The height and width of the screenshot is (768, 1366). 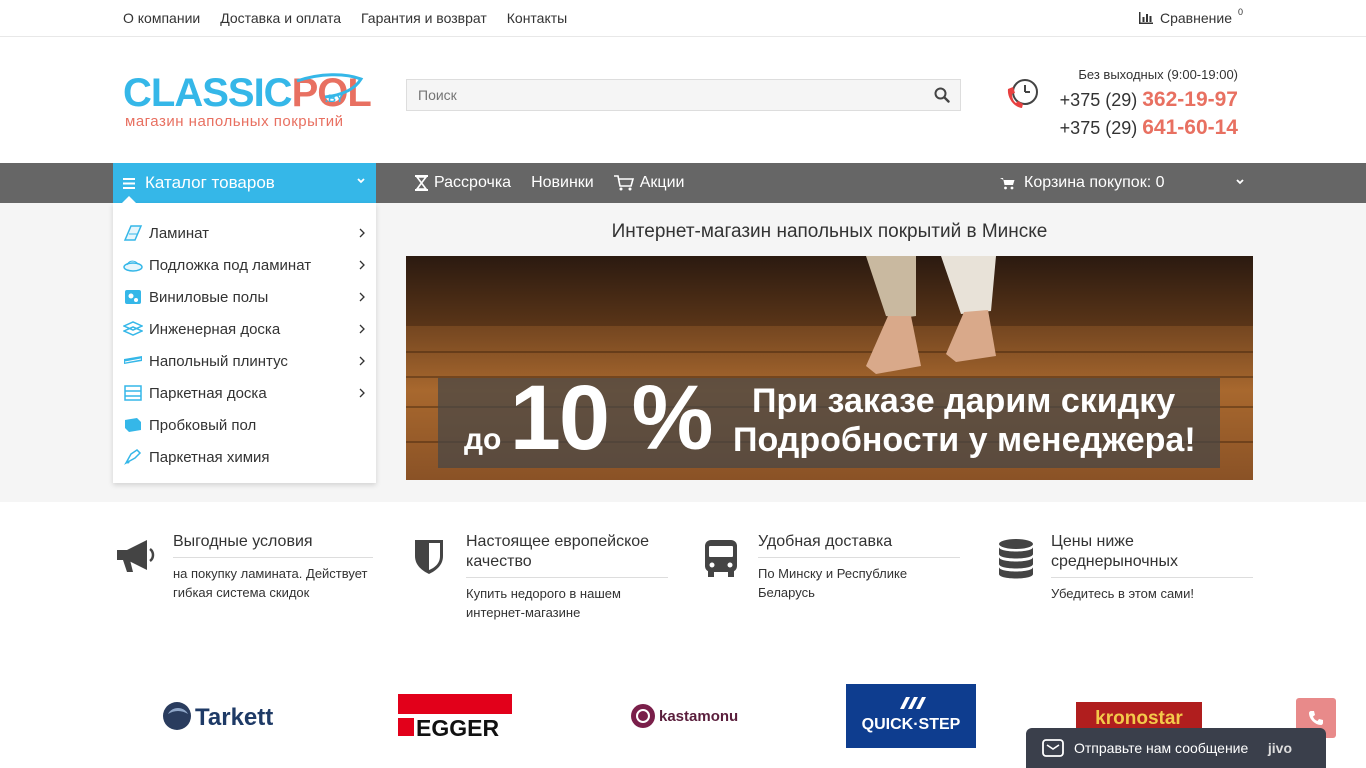 I want to click on phone-1: +375 (29) 362-19-97, so click(x=1149, y=100).